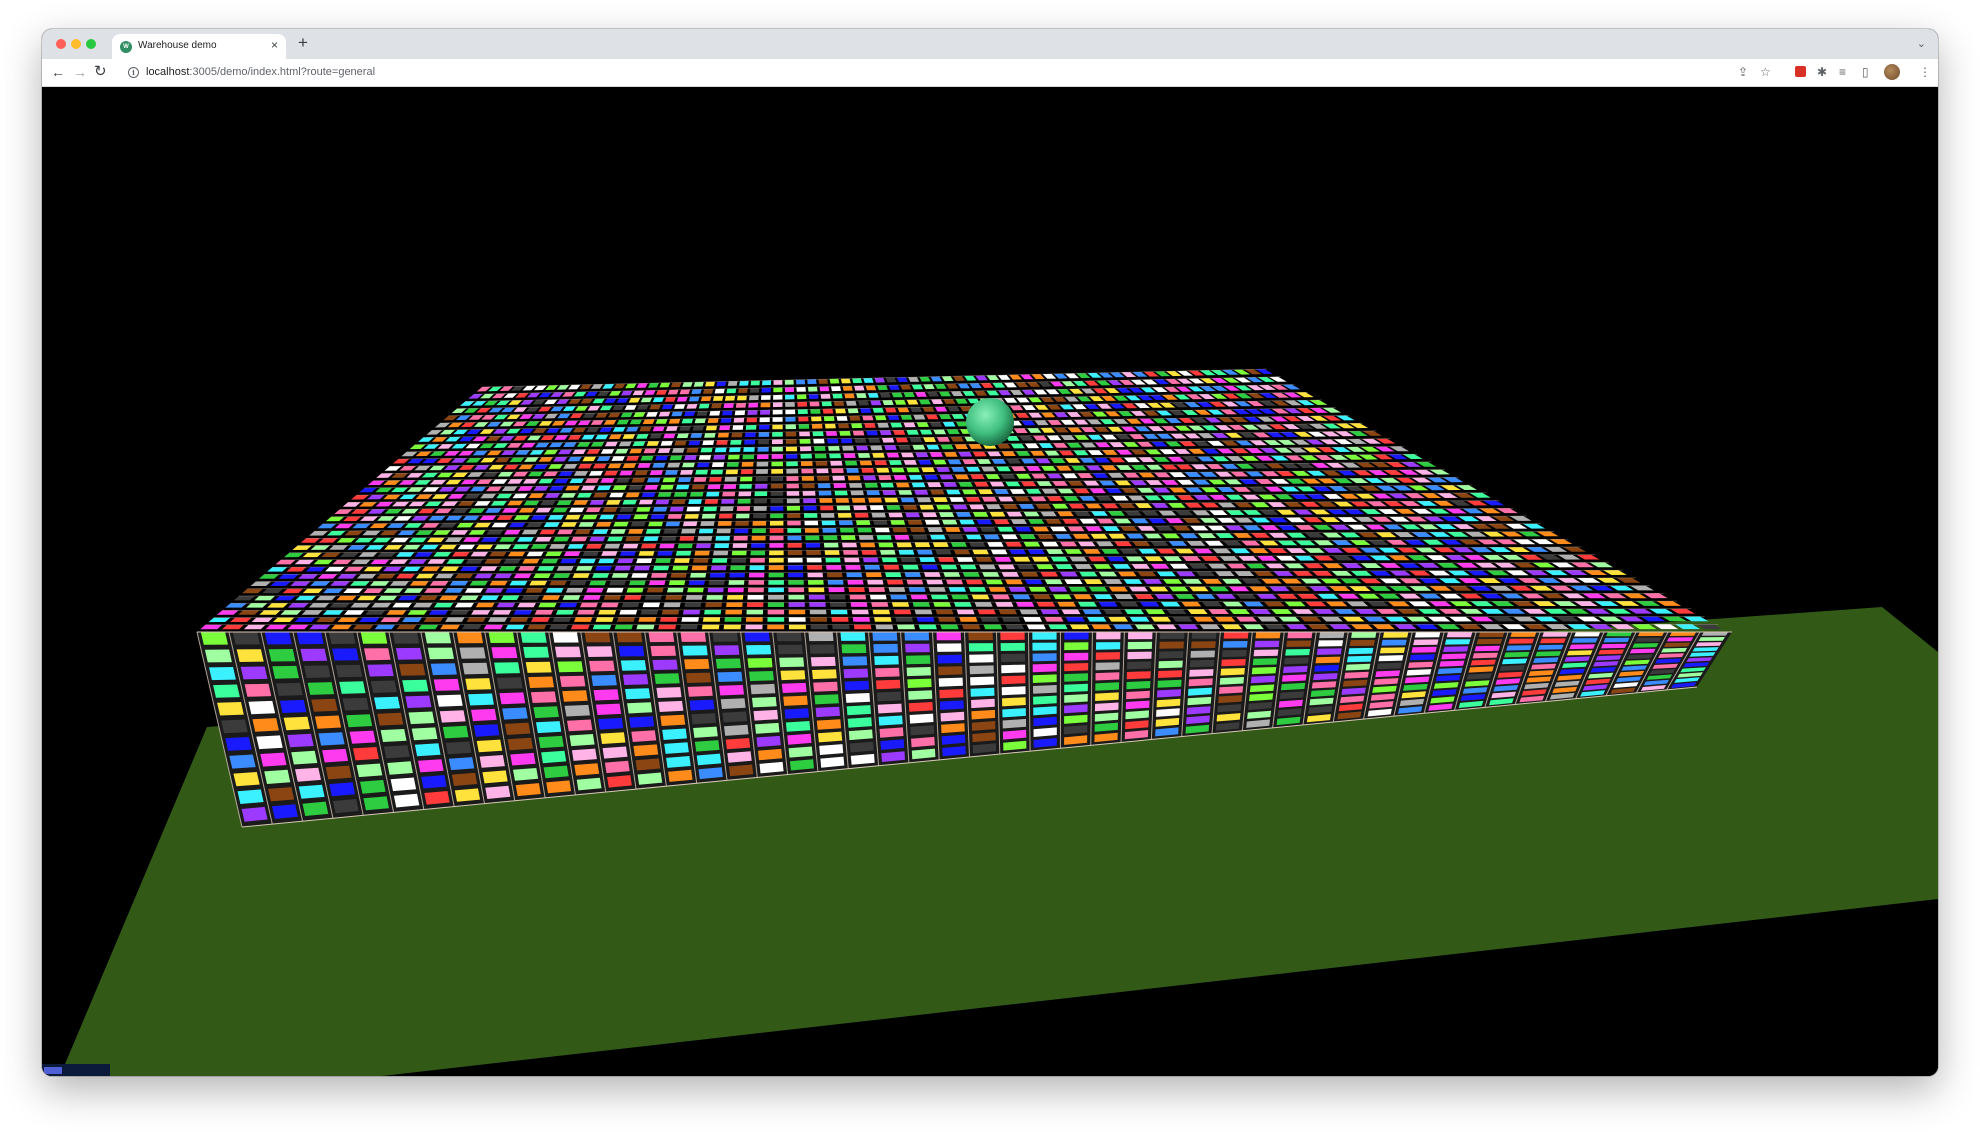 The height and width of the screenshot is (1132, 1980). Describe the element at coordinates (1800, 71) in the screenshot. I see `extension-icon` at that location.